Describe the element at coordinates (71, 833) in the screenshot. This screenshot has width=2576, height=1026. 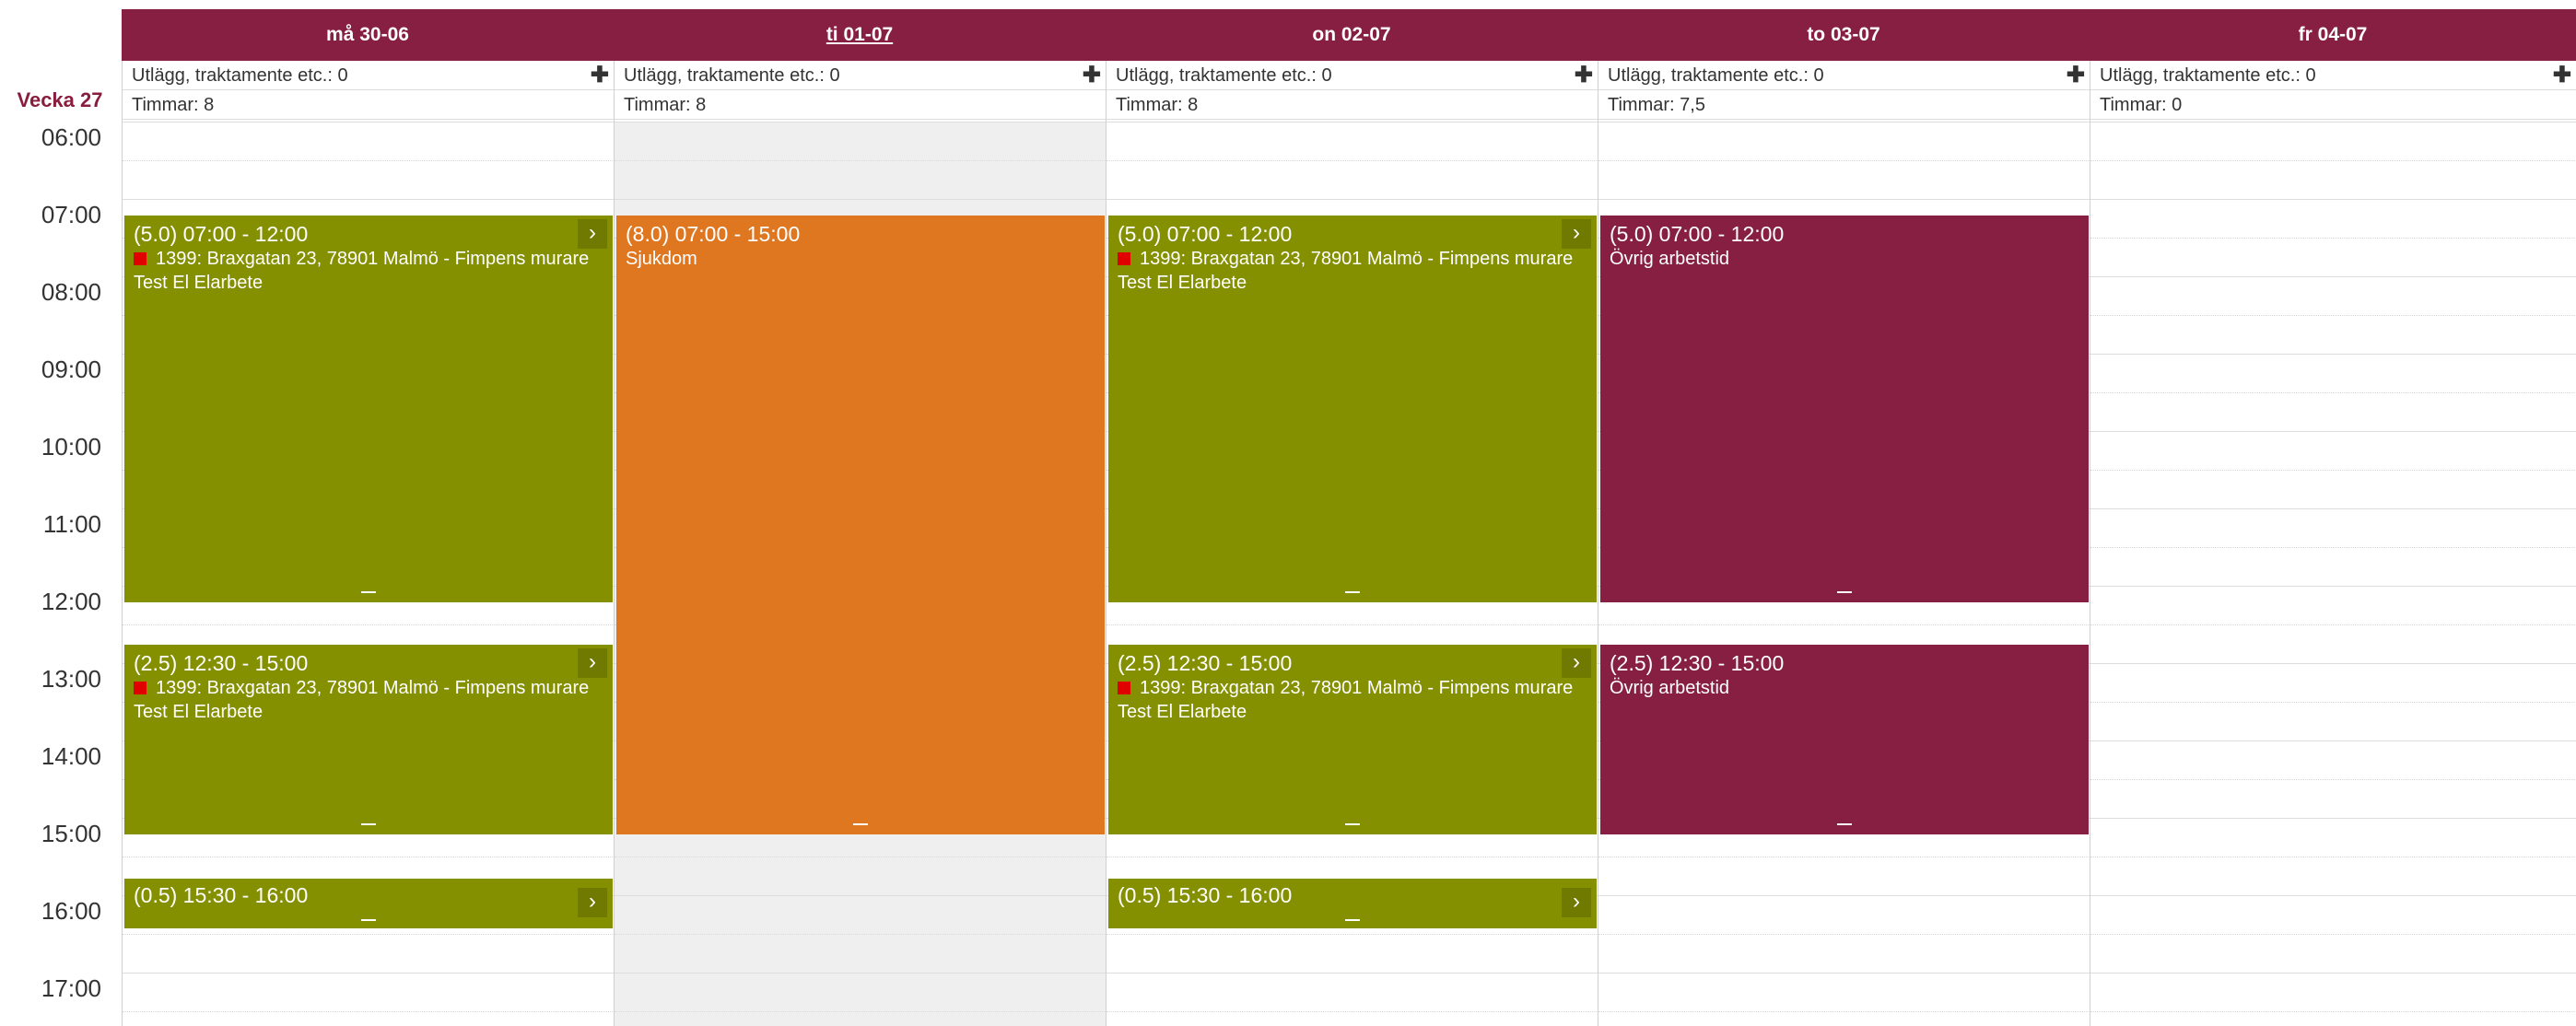
I see `time-label: 15:00` at that location.